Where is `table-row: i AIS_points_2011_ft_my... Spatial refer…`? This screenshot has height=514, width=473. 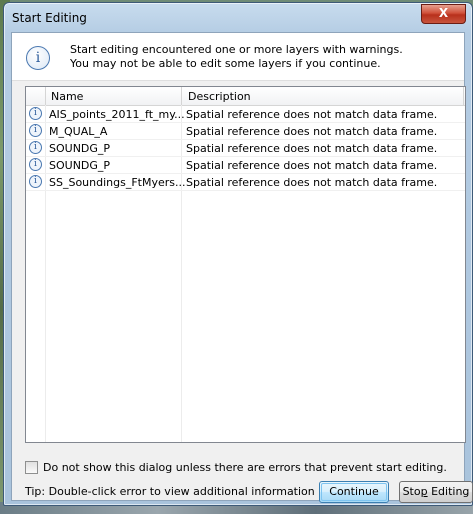
table-row: i AIS_points_2011_ft_my... Spatial refer… is located at coordinates (245, 114).